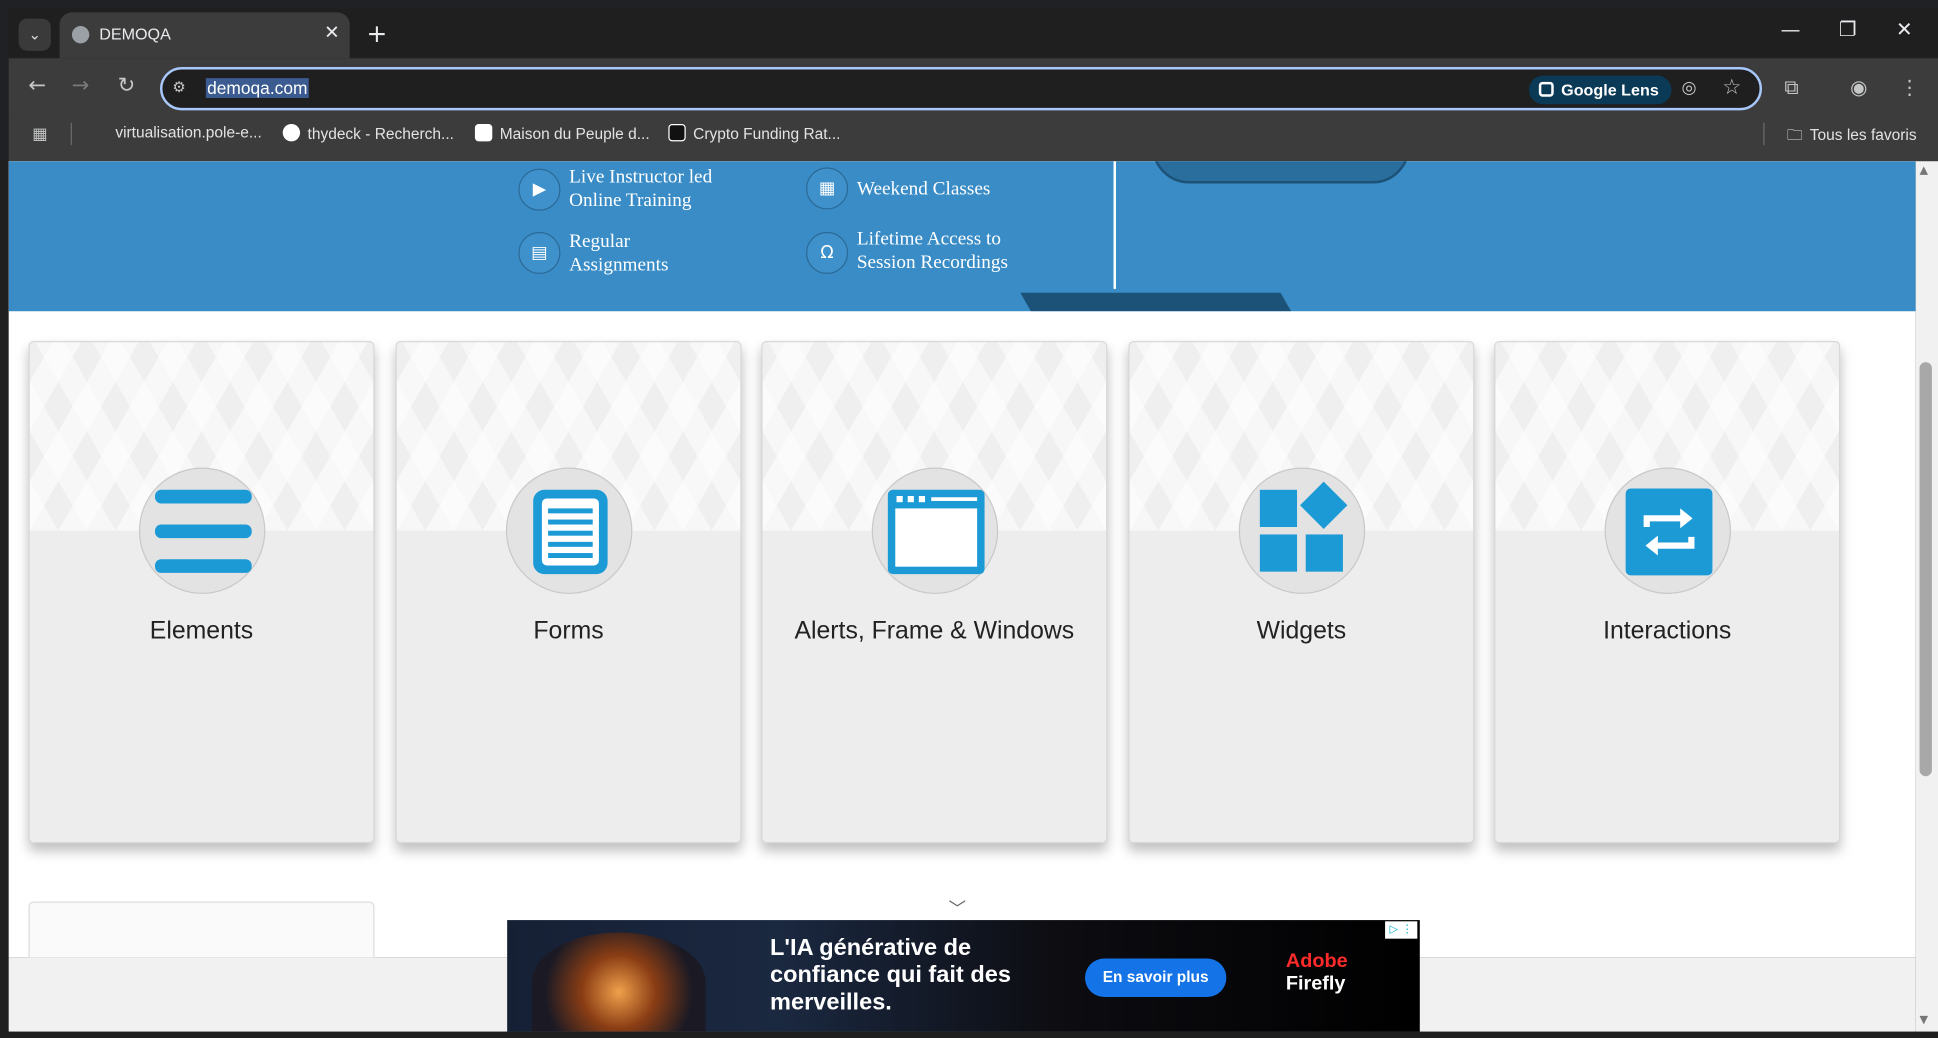  Describe the element at coordinates (377, 34) in the screenshot. I see `new-tab-button: +` at that location.